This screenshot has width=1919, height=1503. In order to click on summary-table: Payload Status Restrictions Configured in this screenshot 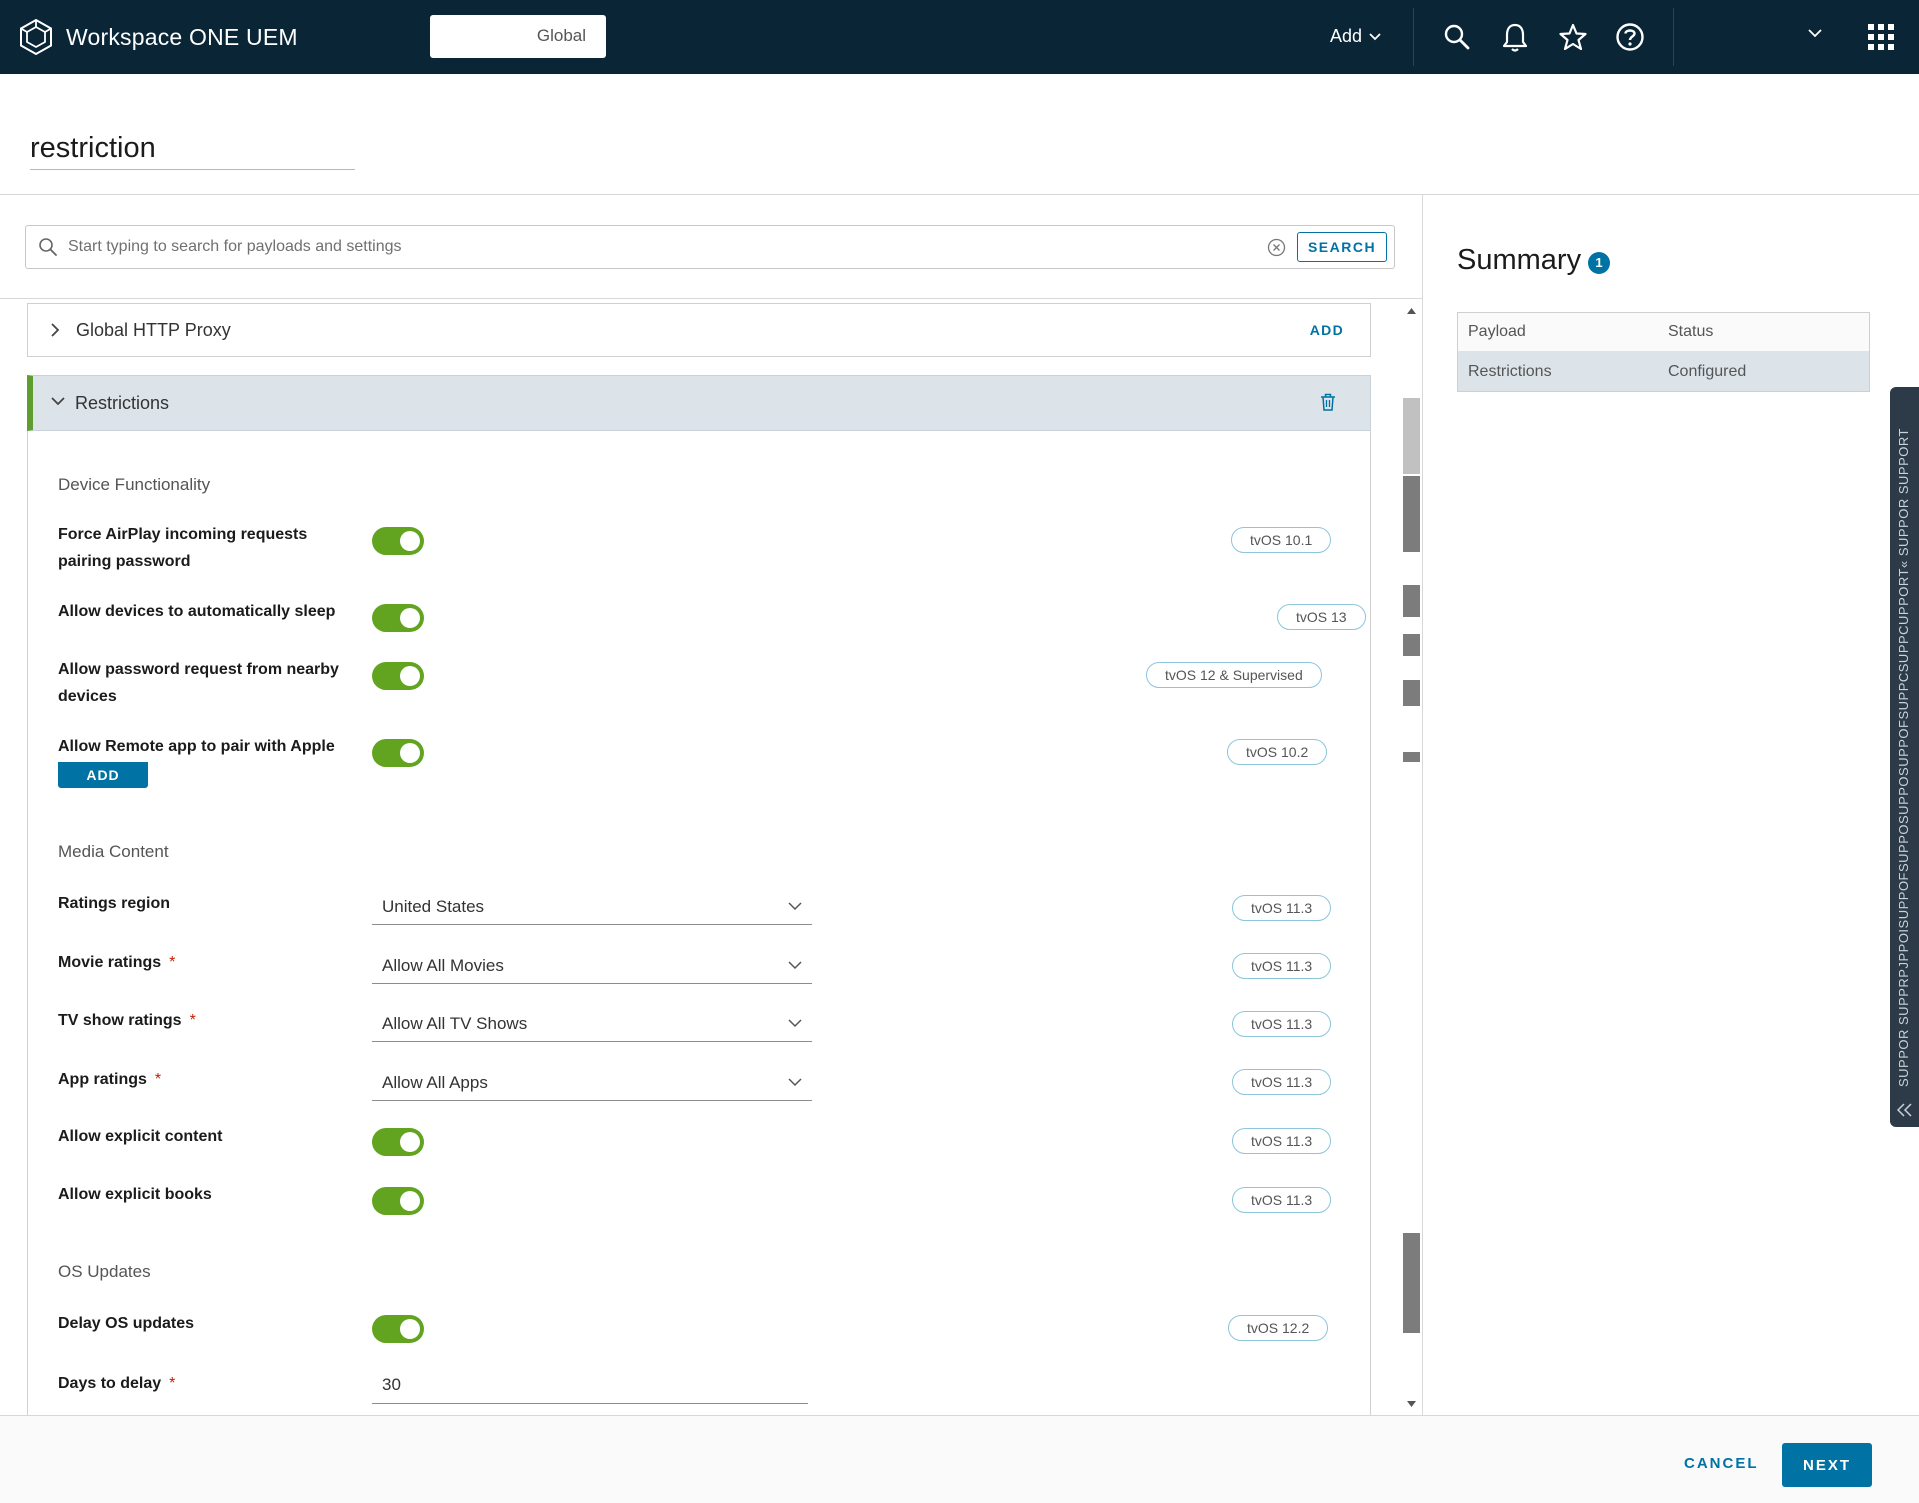, I will do `click(1663, 352)`.